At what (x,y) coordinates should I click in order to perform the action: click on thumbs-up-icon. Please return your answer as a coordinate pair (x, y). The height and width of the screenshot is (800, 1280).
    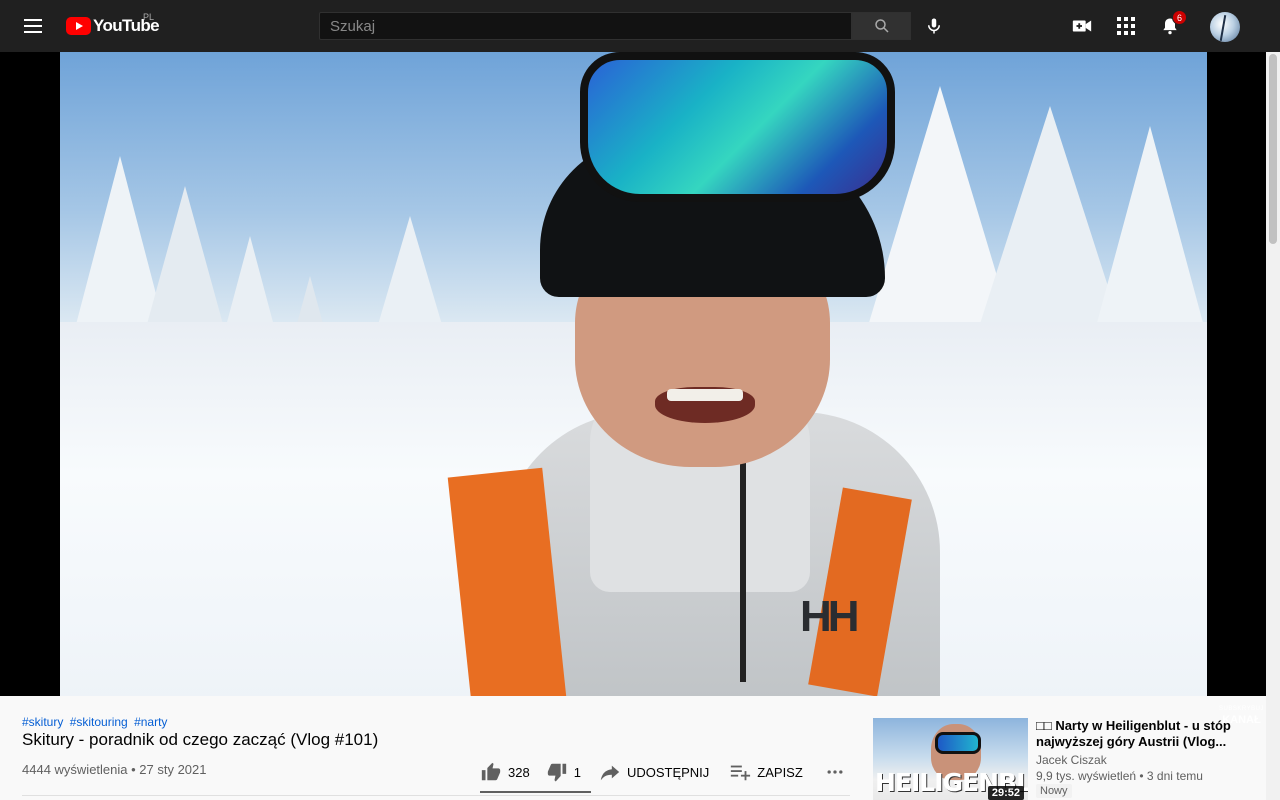
    Looking at the image, I should click on (491, 771).